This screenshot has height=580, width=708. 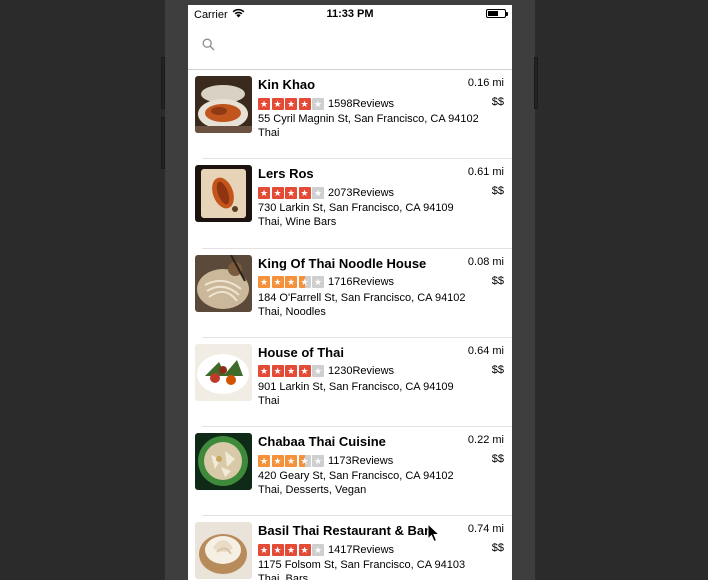 What do you see at coordinates (493, 13) in the screenshot?
I see `battery-fill` at bounding box center [493, 13].